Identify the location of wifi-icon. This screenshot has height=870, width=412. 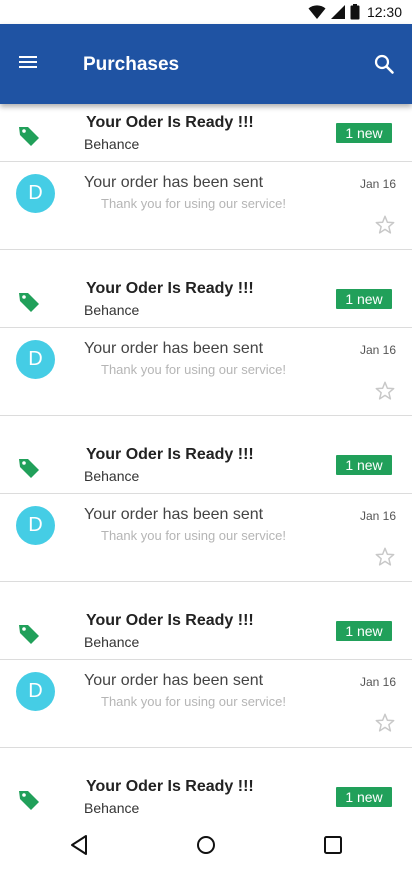
(317, 12).